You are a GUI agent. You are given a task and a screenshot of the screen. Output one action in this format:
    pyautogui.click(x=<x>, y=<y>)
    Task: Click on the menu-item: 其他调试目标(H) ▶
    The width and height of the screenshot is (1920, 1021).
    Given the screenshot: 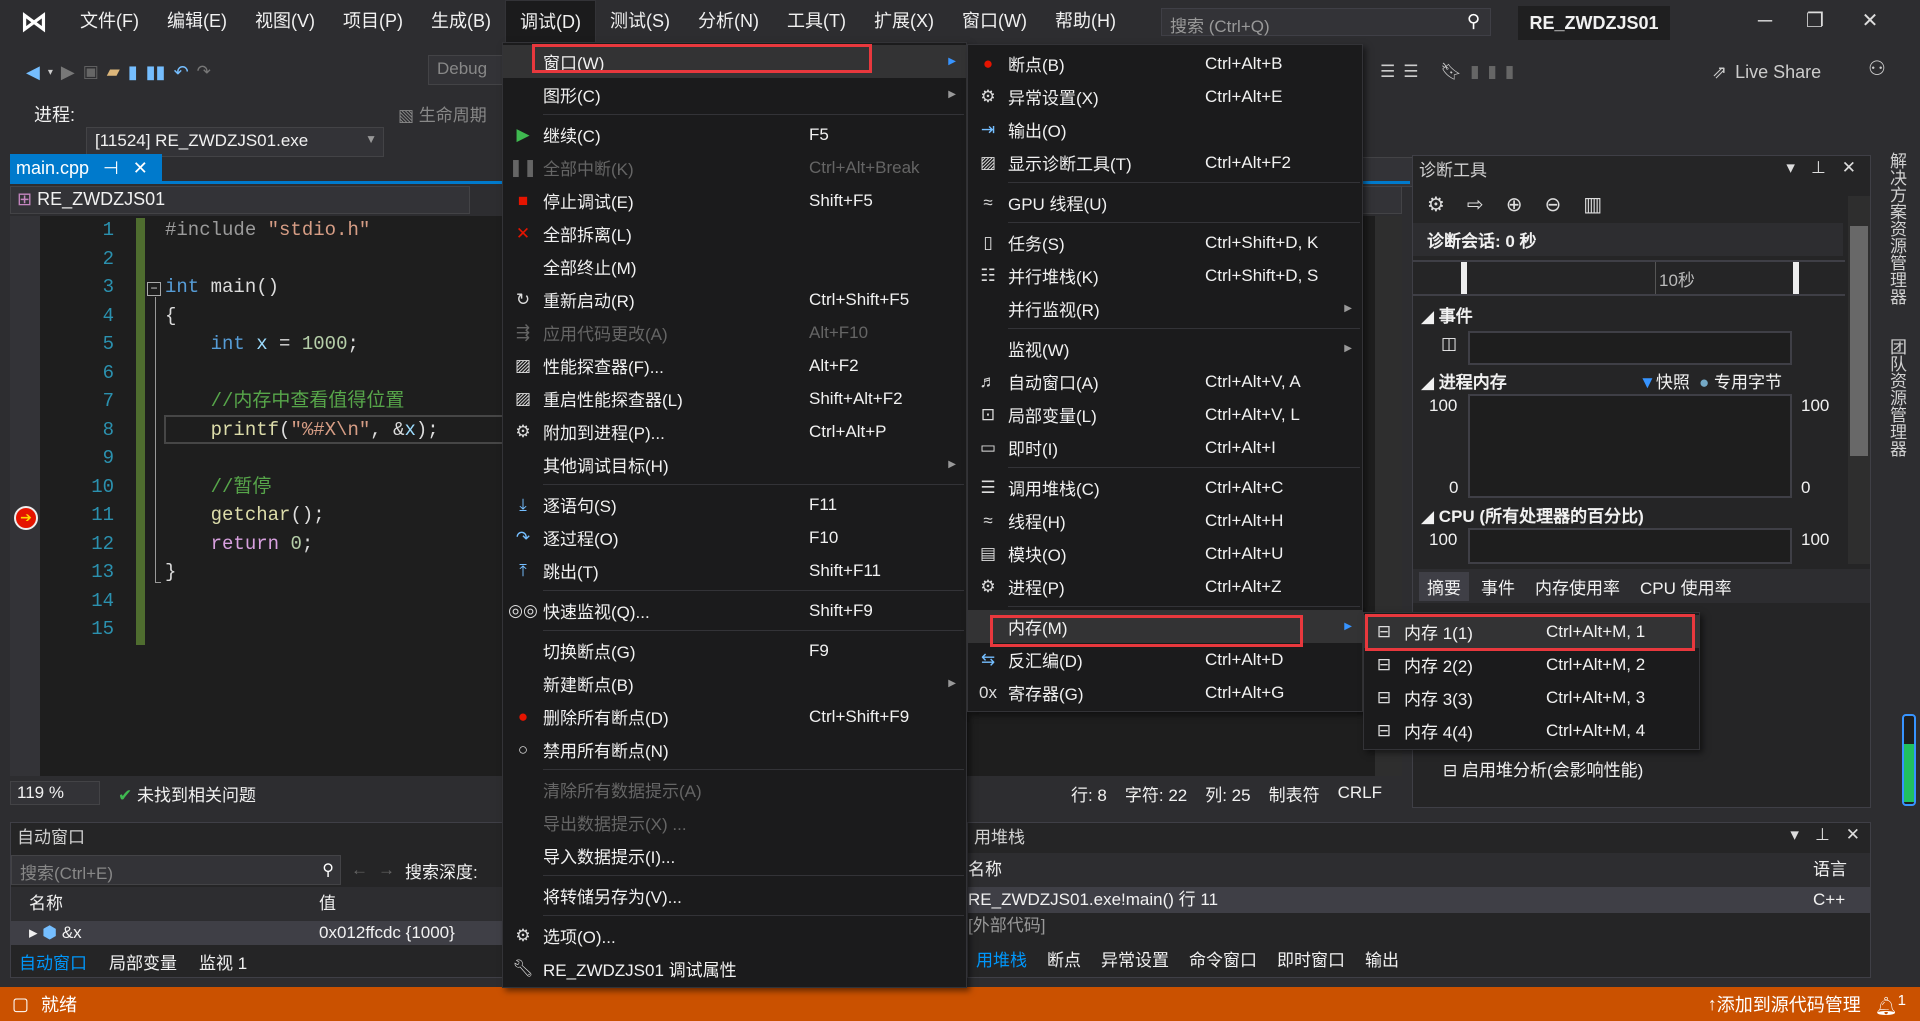 What is the action you would take?
    pyautogui.click(x=734, y=464)
    